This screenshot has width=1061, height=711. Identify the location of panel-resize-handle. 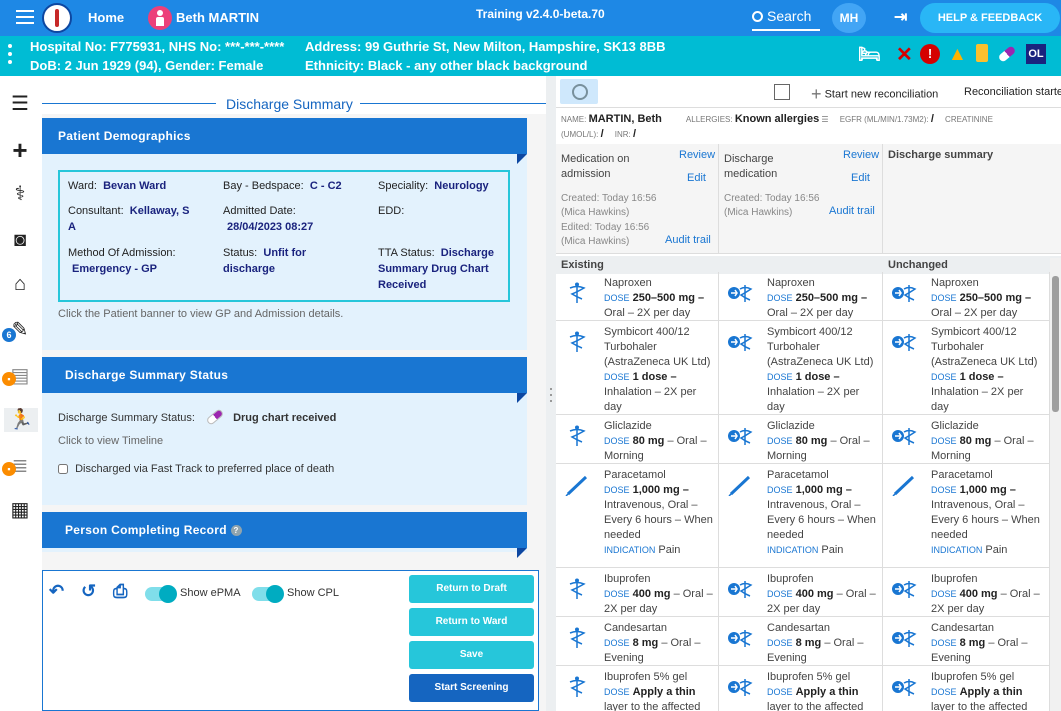
(551, 393).